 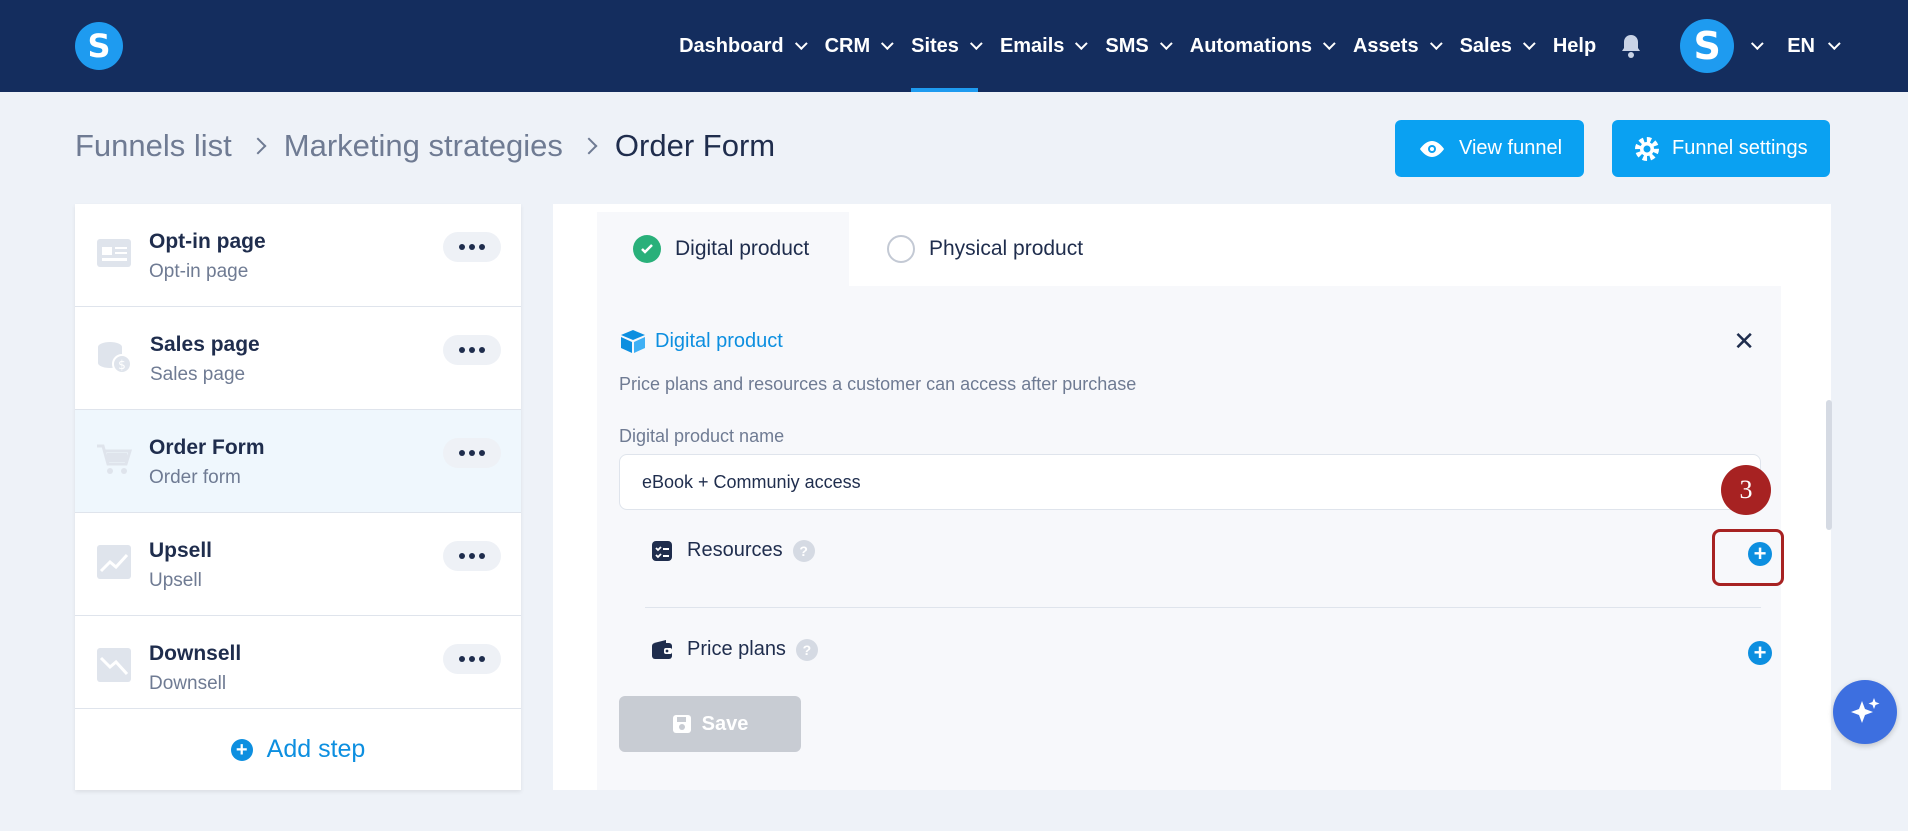 I want to click on close-icon: ✕, so click(x=1744, y=341).